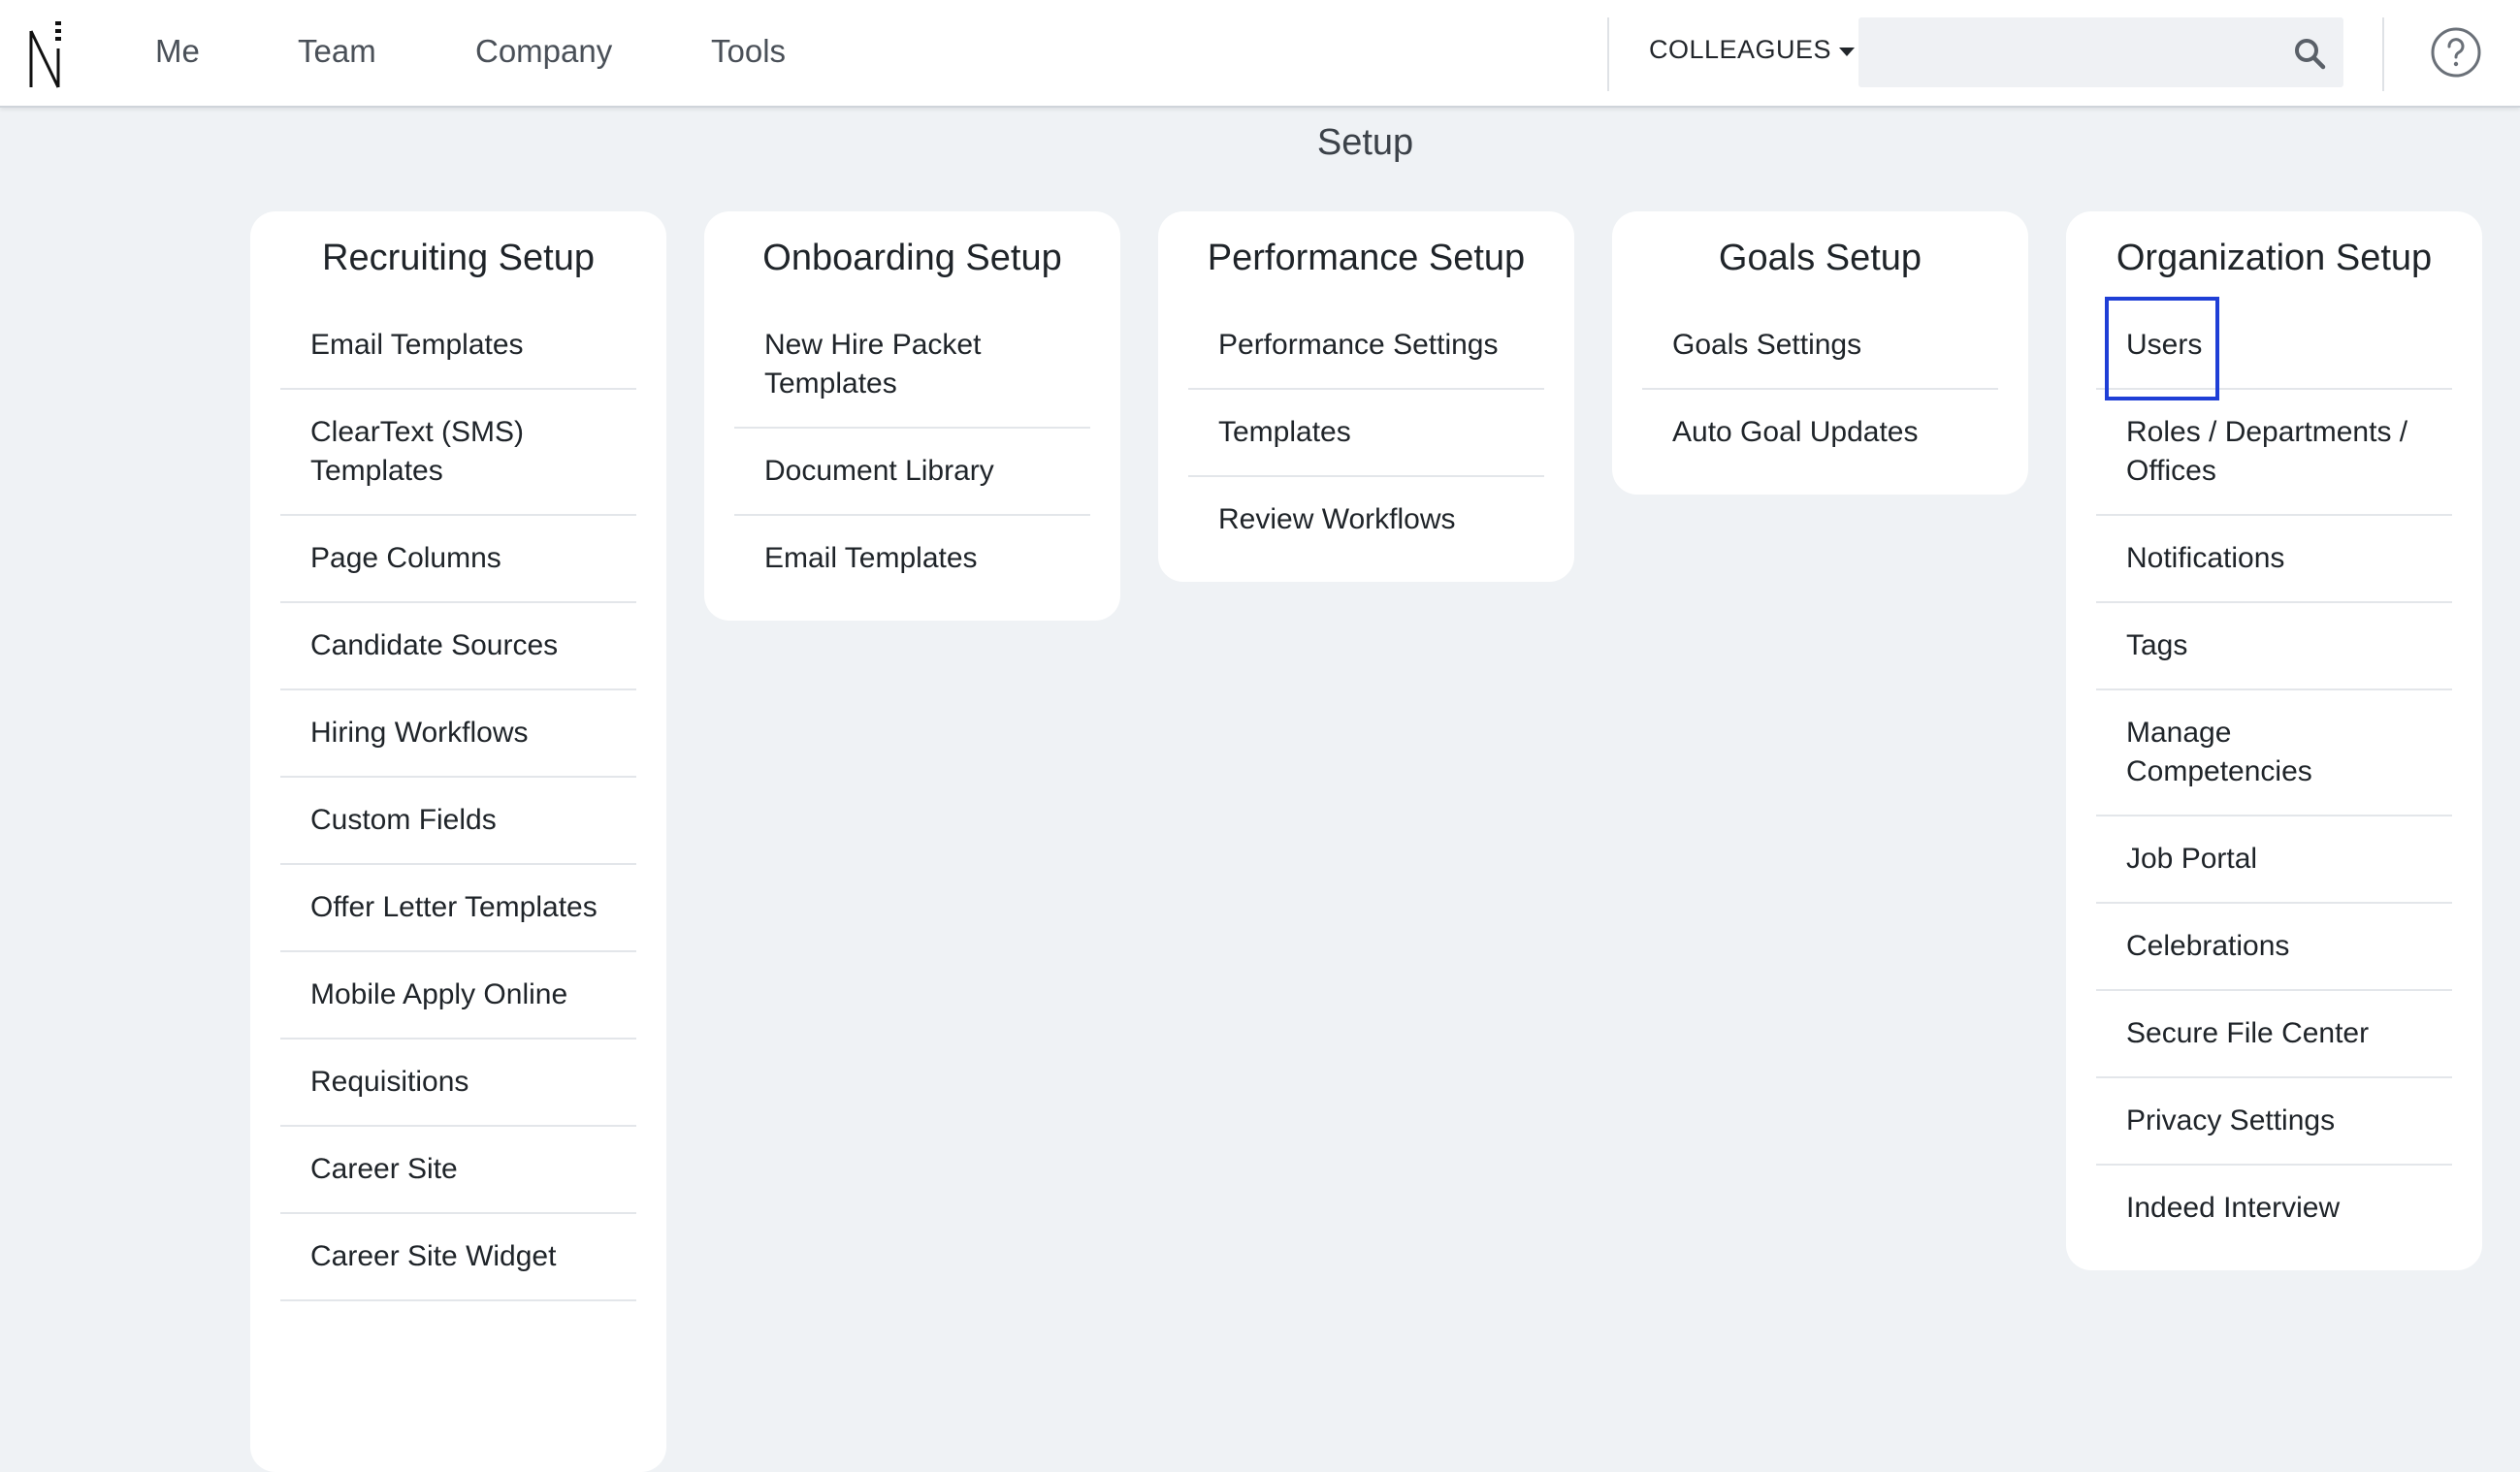 The image size is (2520, 1472). I want to click on setup-link: Candidate Sources, so click(458, 646).